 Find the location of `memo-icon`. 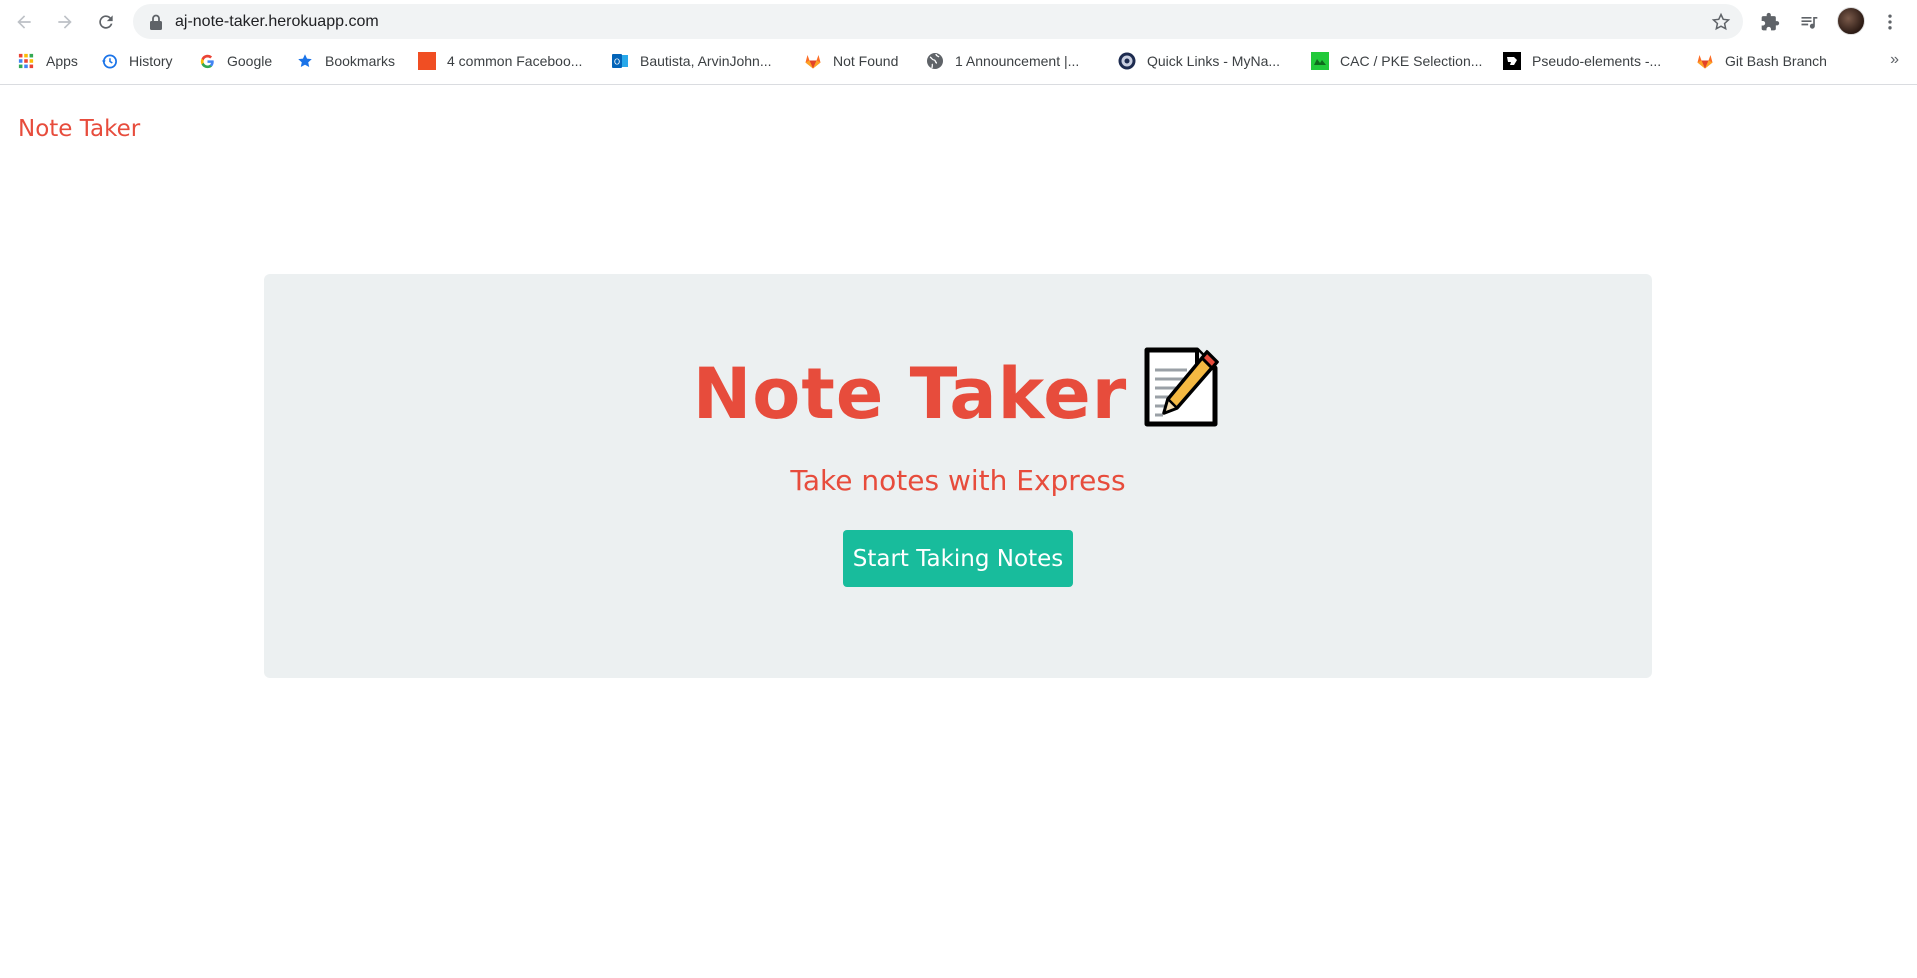

memo-icon is located at coordinates (1182, 387).